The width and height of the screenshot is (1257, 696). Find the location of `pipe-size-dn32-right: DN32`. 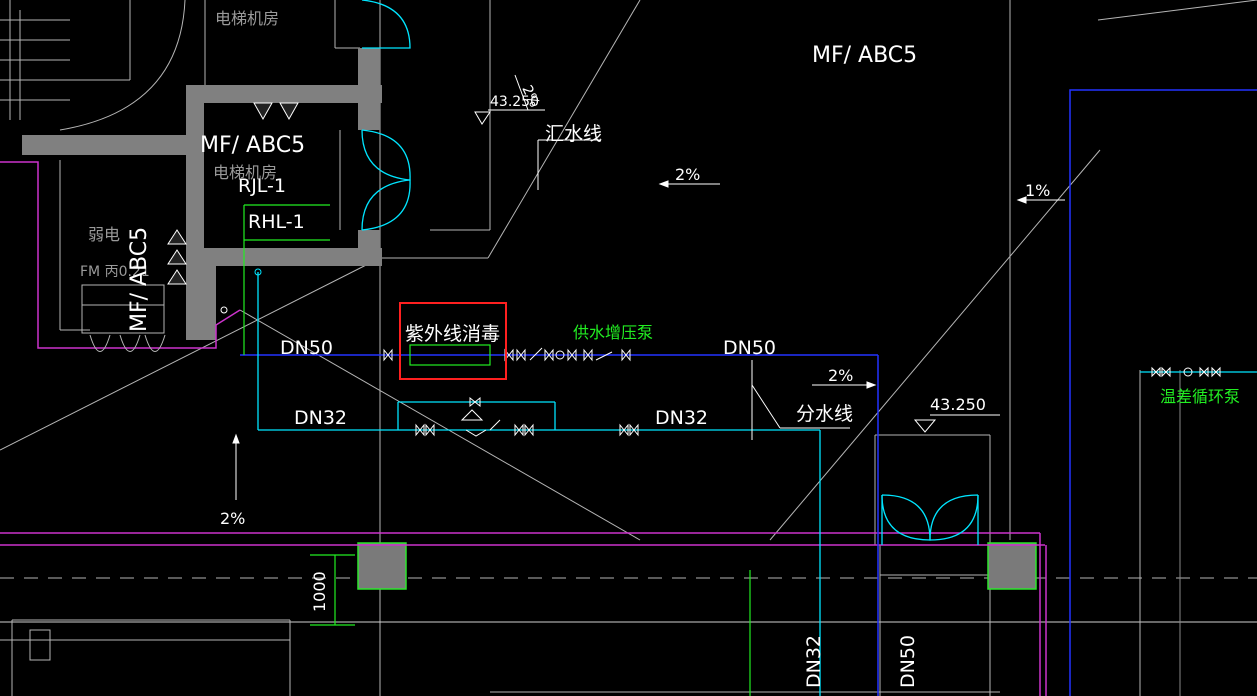

pipe-size-dn32-right: DN32 is located at coordinates (681, 418).